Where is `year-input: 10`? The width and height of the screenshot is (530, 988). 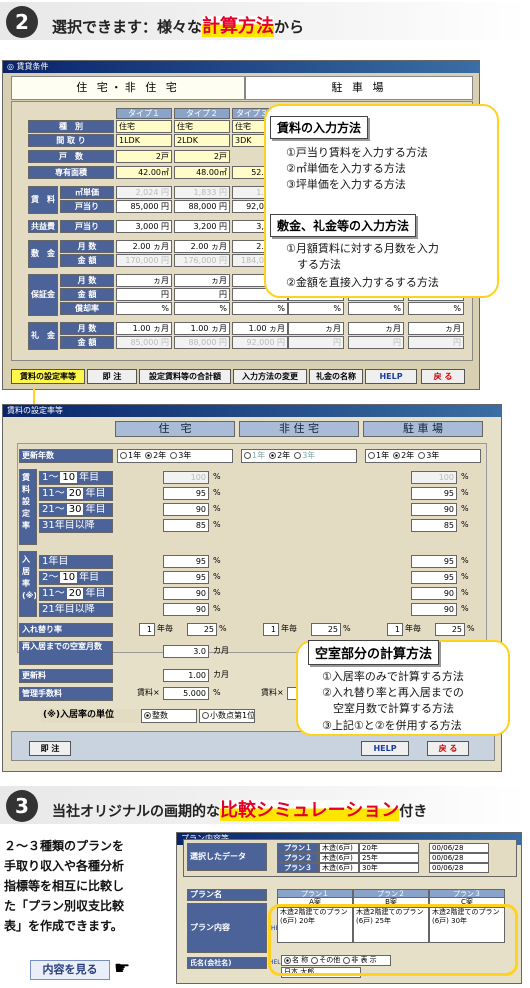 year-input: 10 is located at coordinates (69, 577).